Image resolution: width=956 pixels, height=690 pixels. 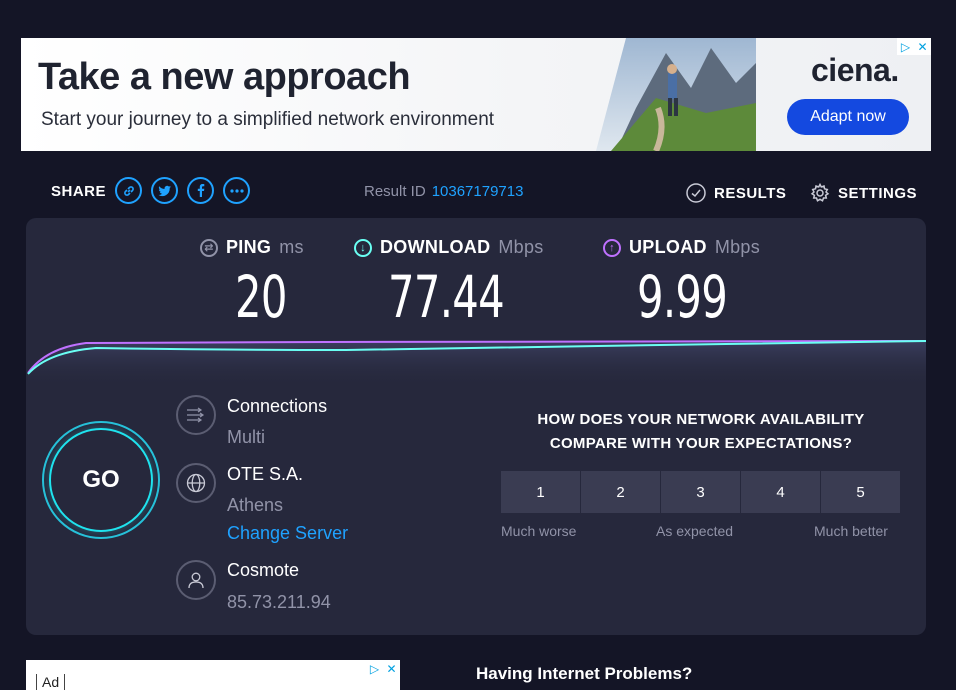 I want to click on rating-3-button: 3, so click(x=700, y=492).